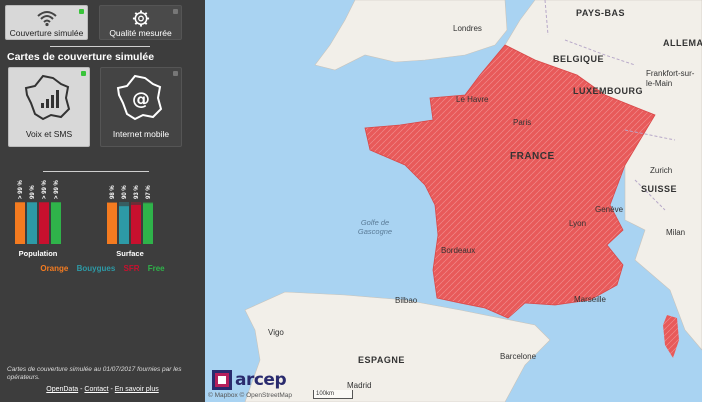  Describe the element at coordinates (659, 189) in the screenshot. I see `map-label: SUISSE` at that location.